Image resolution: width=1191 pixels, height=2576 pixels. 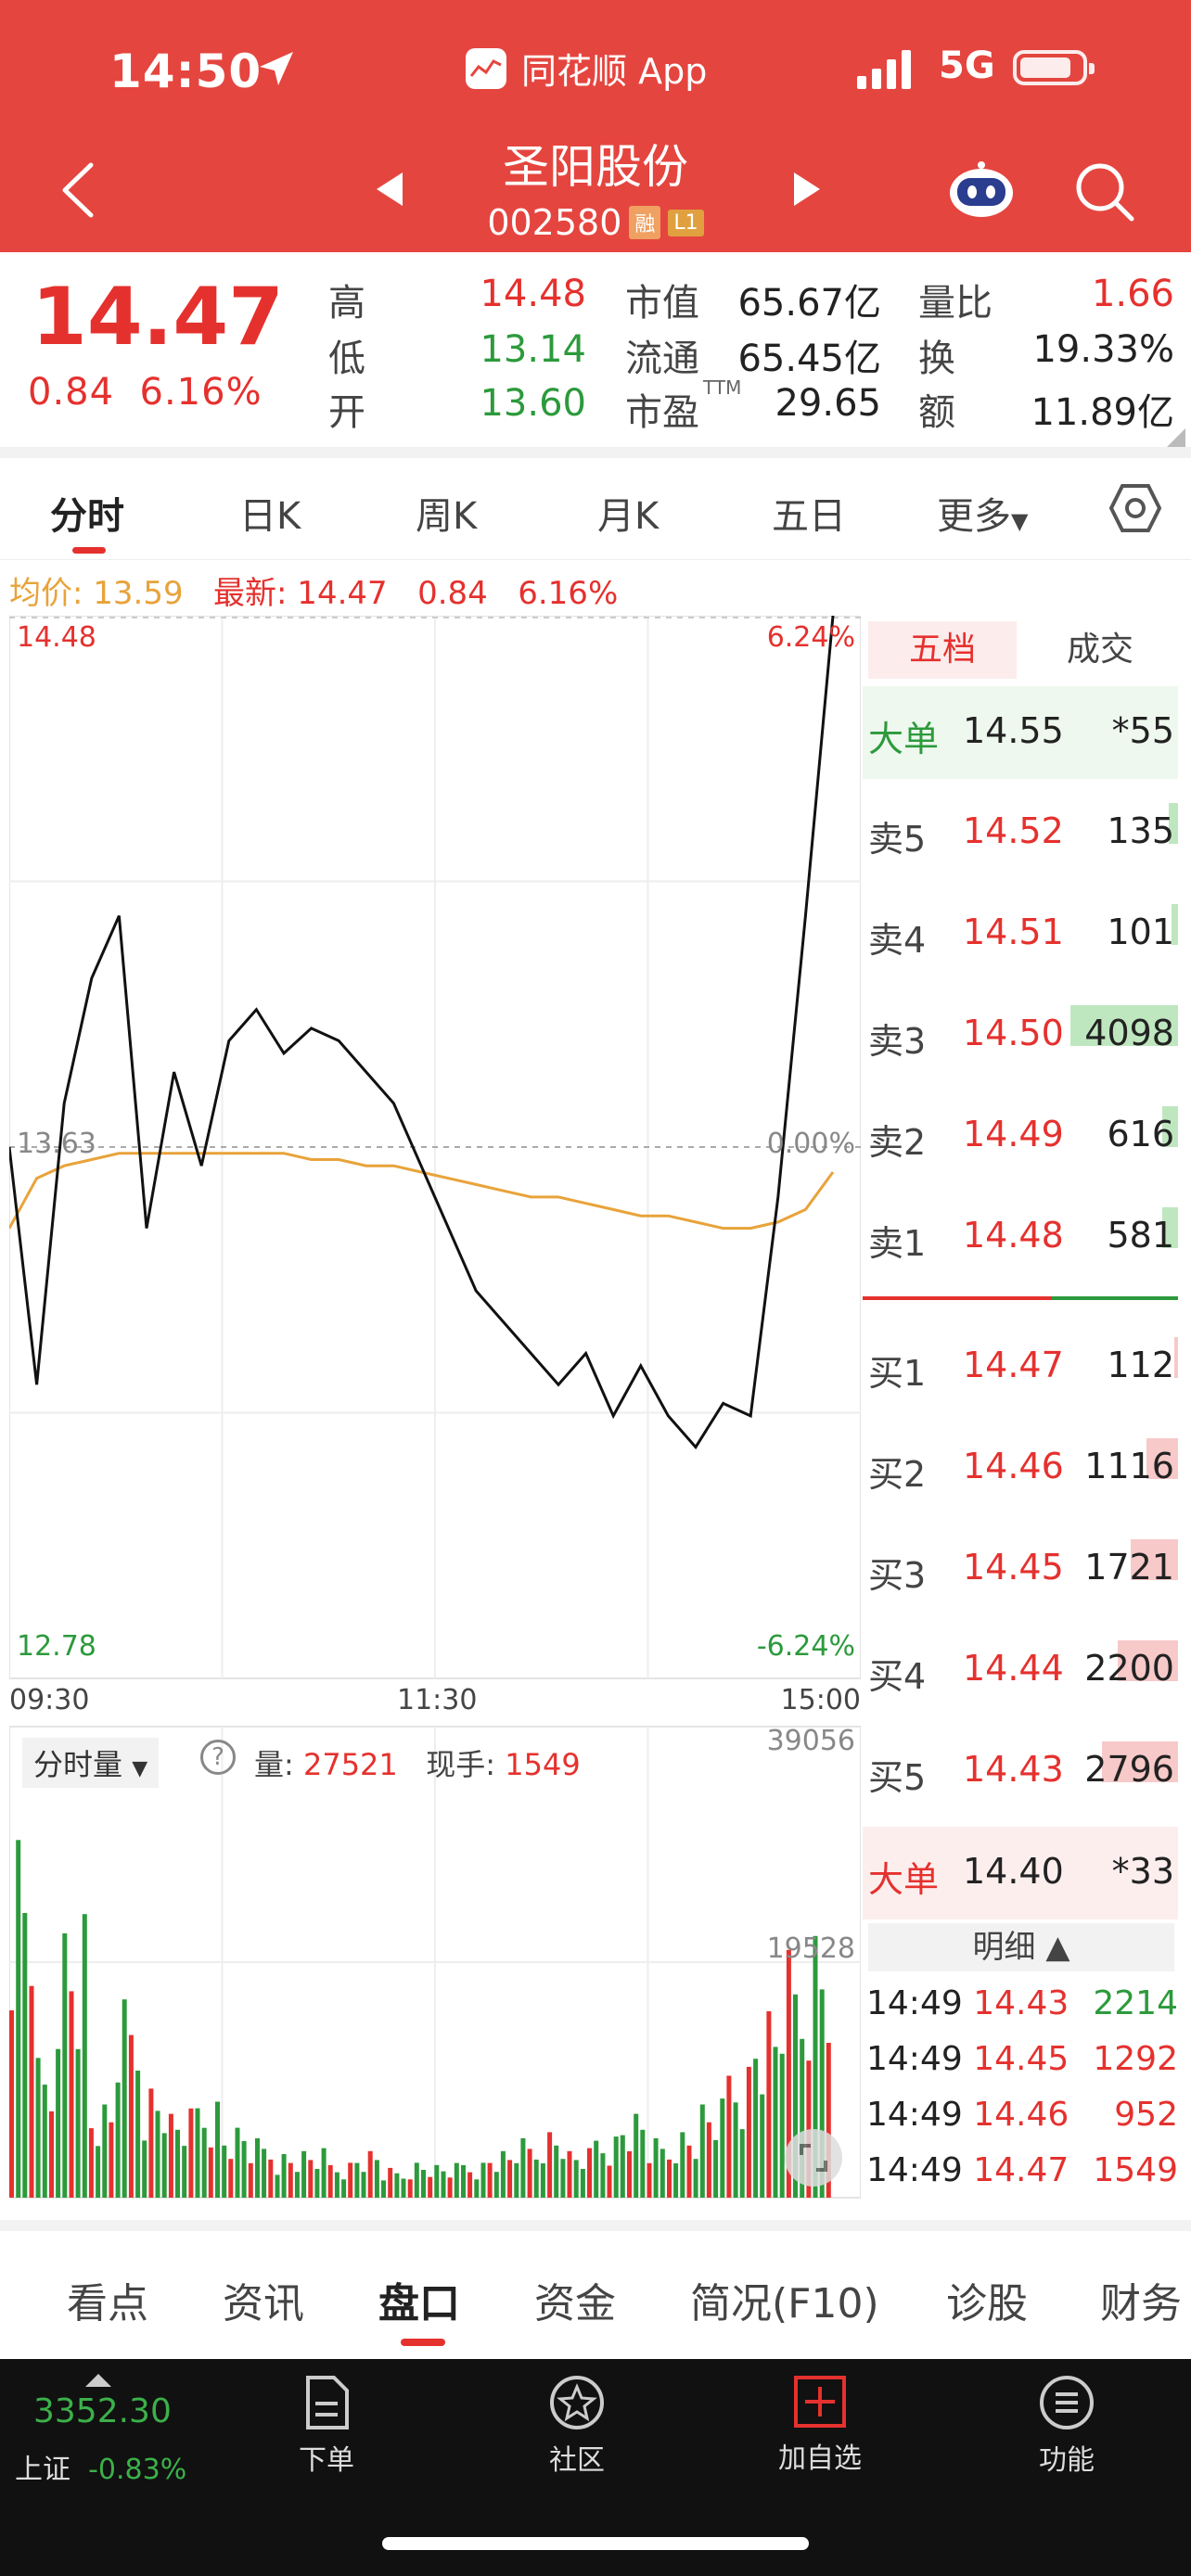 What do you see at coordinates (1136, 2003) in the screenshot?
I see `trade-volume: 2214` at bounding box center [1136, 2003].